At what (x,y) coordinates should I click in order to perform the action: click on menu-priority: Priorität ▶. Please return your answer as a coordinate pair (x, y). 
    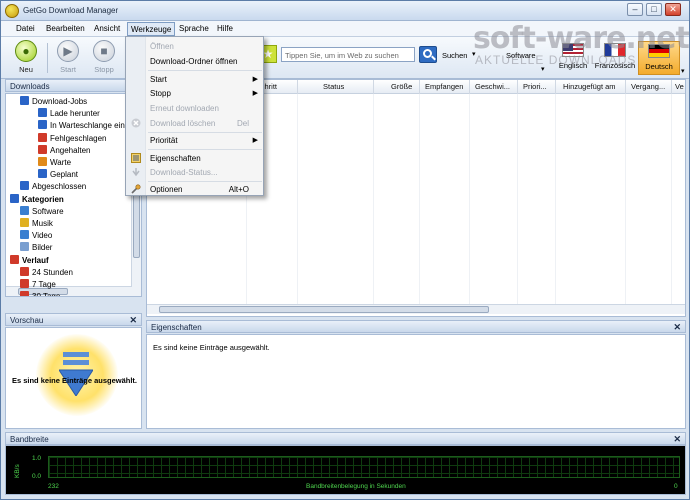
    Looking at the image, I should click on (194, 140).